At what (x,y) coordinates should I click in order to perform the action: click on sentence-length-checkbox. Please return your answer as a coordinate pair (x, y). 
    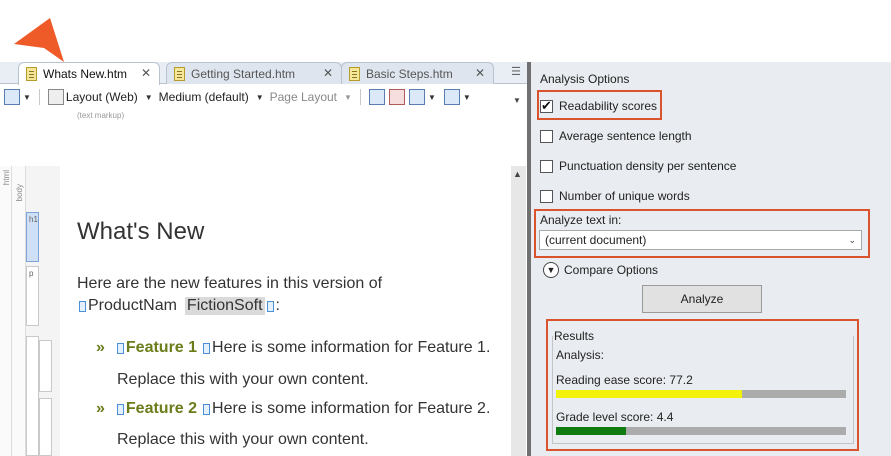
    Looking at the image, I should click on (546, 136).